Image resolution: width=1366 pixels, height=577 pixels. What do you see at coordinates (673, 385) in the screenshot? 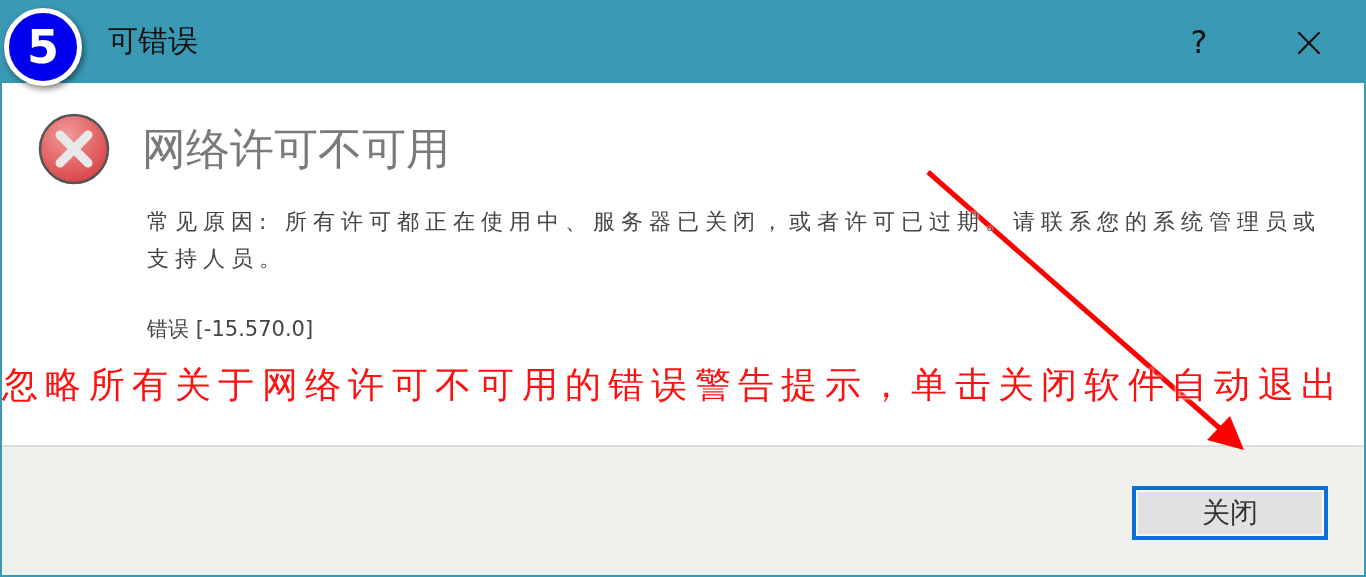
I see `annotation-text: 忽略所有关于网络许可不可用的错误警告提示，单击关闭软件自动退出` at bounding box center [673, 385].